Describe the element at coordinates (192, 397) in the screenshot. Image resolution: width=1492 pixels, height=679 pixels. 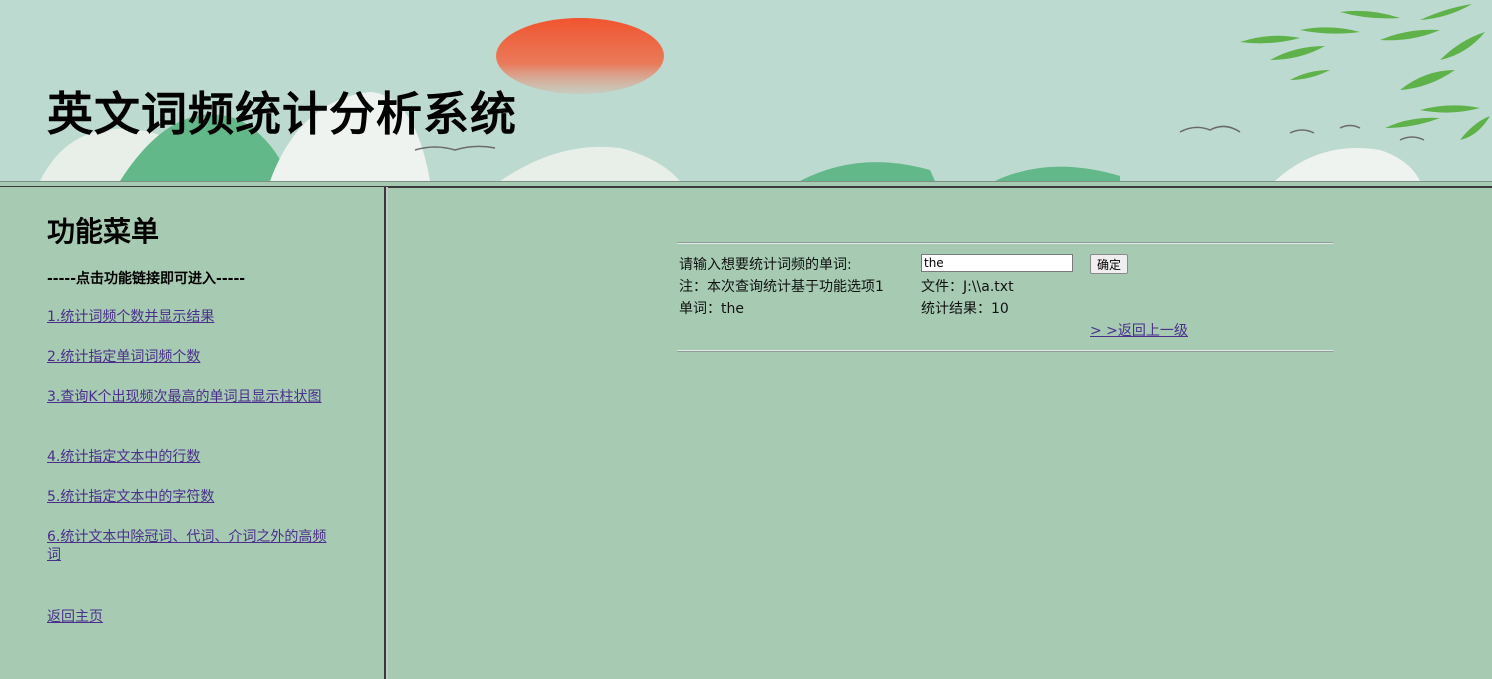
I see `sidebar-item-top-k-bar-chart: 3.查询K个出现频次最高的单词且显示柱状图` at that location.